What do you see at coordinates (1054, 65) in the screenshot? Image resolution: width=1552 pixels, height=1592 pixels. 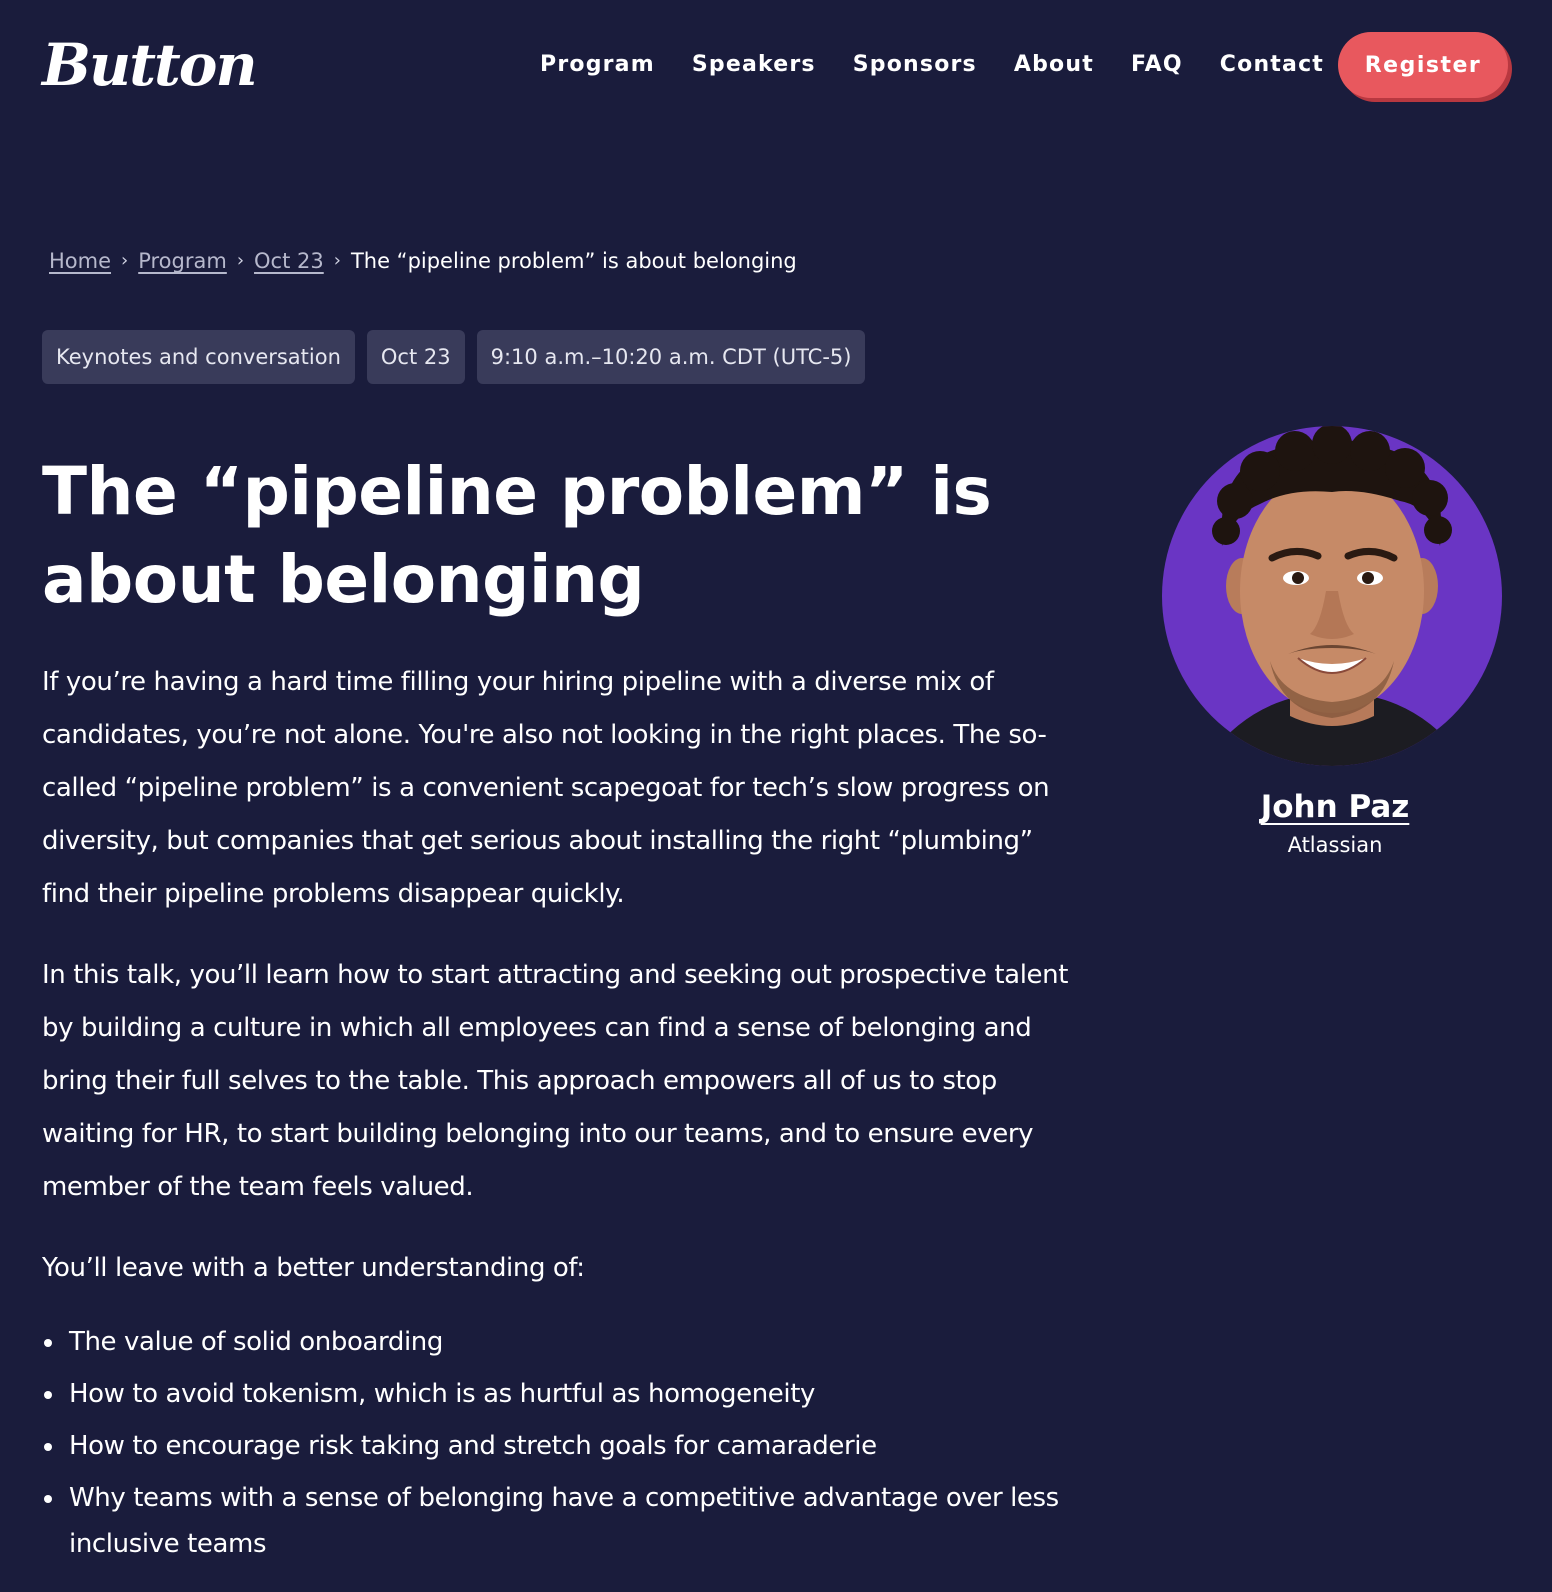 I see `nav-about: About` at bounding box center [1054, 65].